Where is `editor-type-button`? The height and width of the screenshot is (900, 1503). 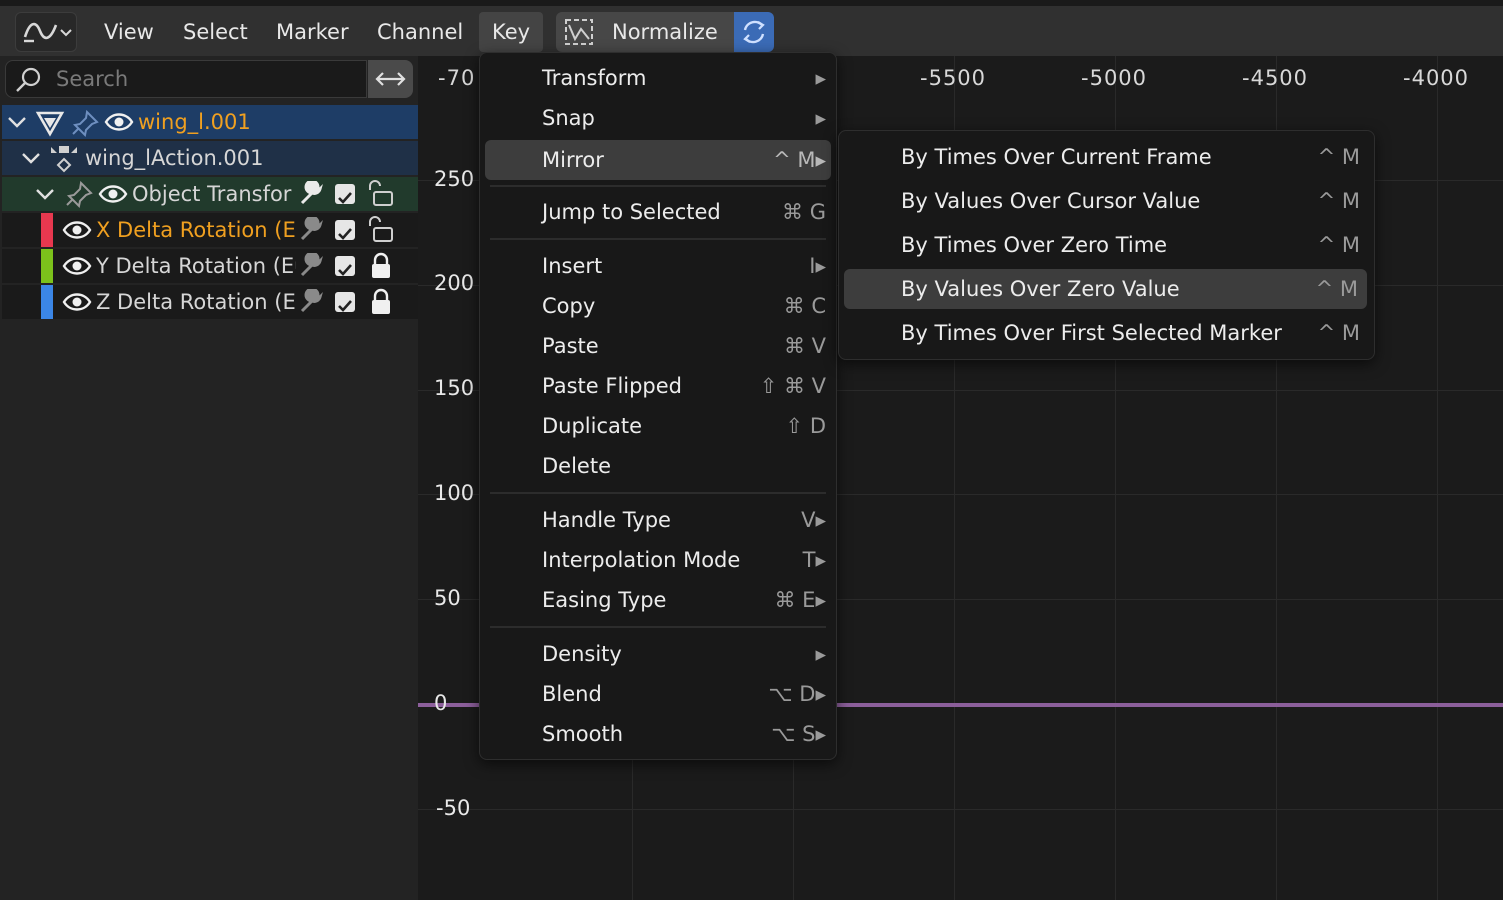 editor-type-button is located at coordinates (46, 32).